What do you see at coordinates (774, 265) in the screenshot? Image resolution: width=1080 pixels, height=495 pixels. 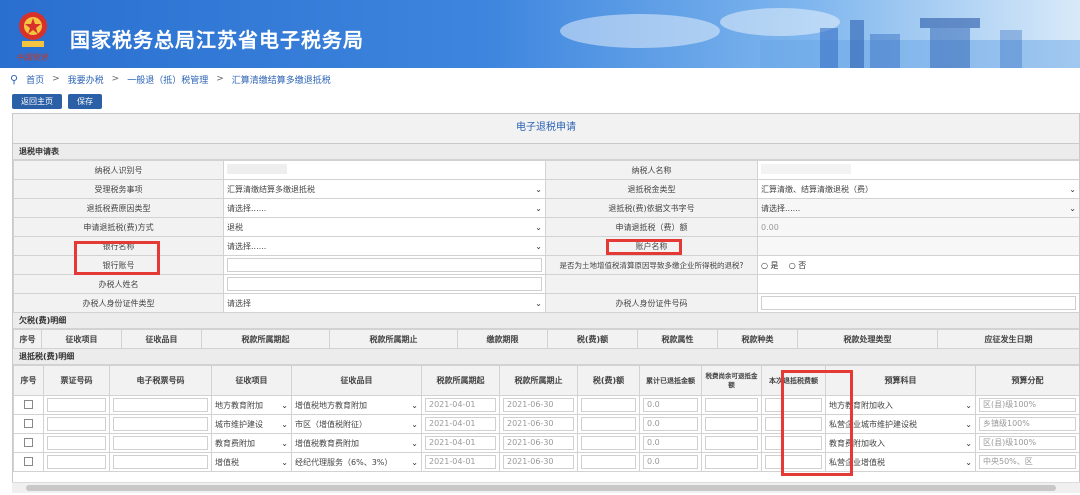 I see `radio-yes-label: 是` at bounding box center [774, 265].